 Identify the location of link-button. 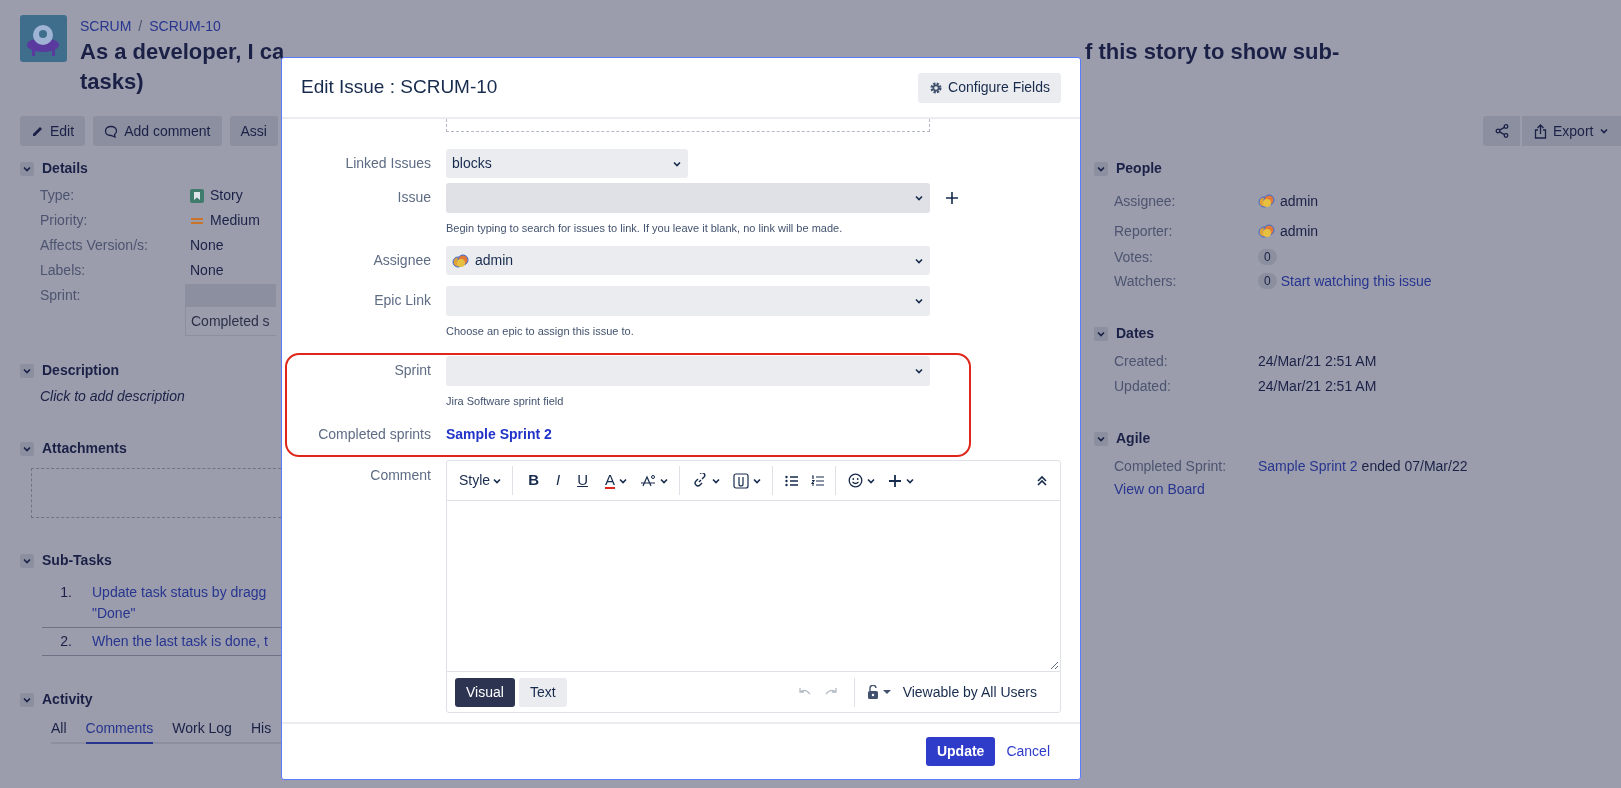
(706, 480).